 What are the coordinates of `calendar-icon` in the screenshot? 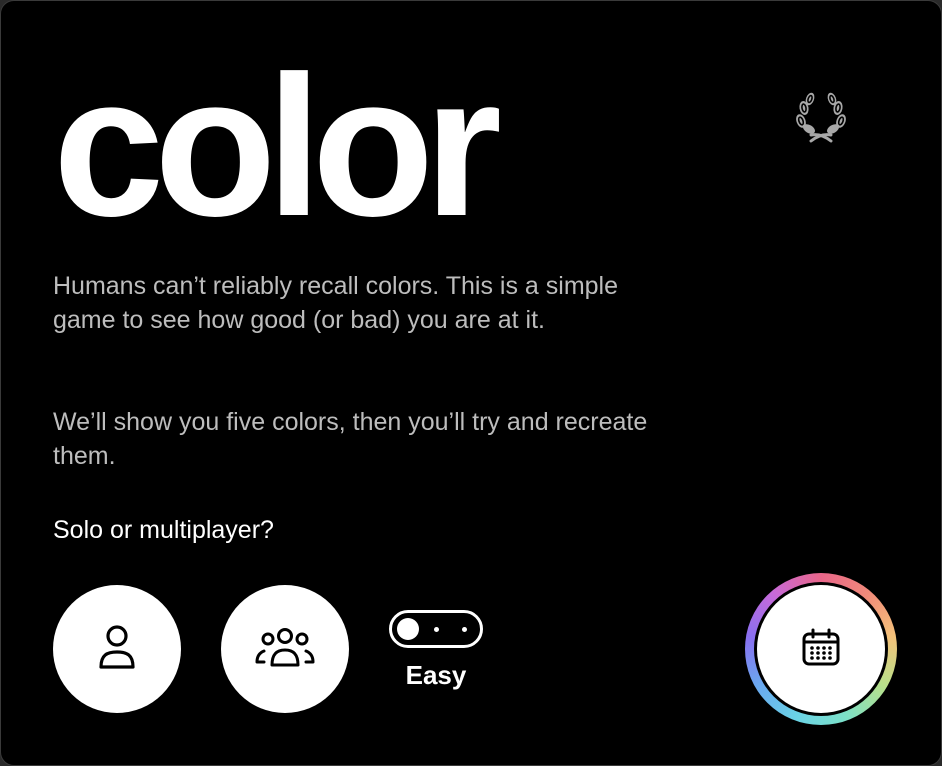 It's located at (821, 649).